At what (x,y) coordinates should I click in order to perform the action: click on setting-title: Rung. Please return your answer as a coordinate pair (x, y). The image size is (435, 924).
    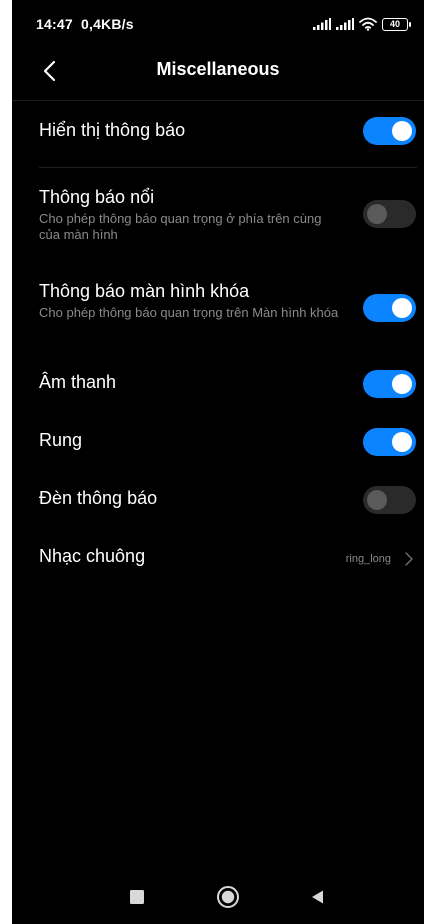
    Looking at the image, I should click on (61, 440).